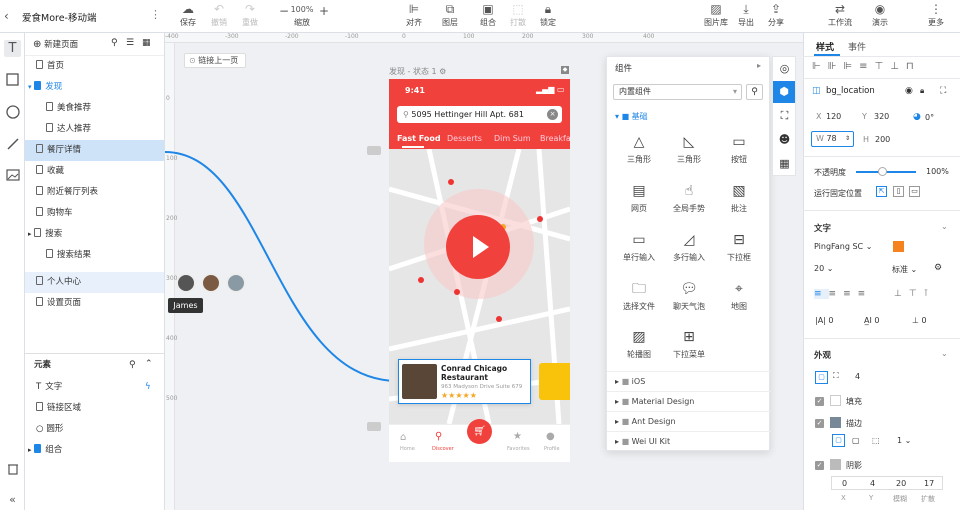 The width and height of the screenshot is (960, 510). I want to click on link-previous-page-button: ⊙ 链接上一页, so click(215, 60).